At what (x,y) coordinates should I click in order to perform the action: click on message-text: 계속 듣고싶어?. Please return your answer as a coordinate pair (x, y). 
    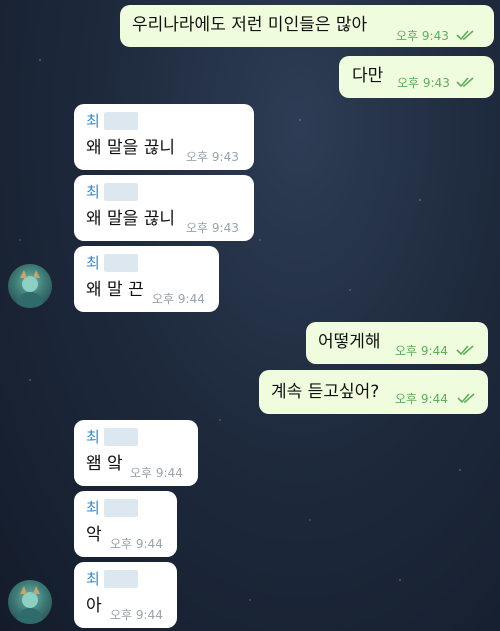
    Looking at the image, I should click on (325, 392).